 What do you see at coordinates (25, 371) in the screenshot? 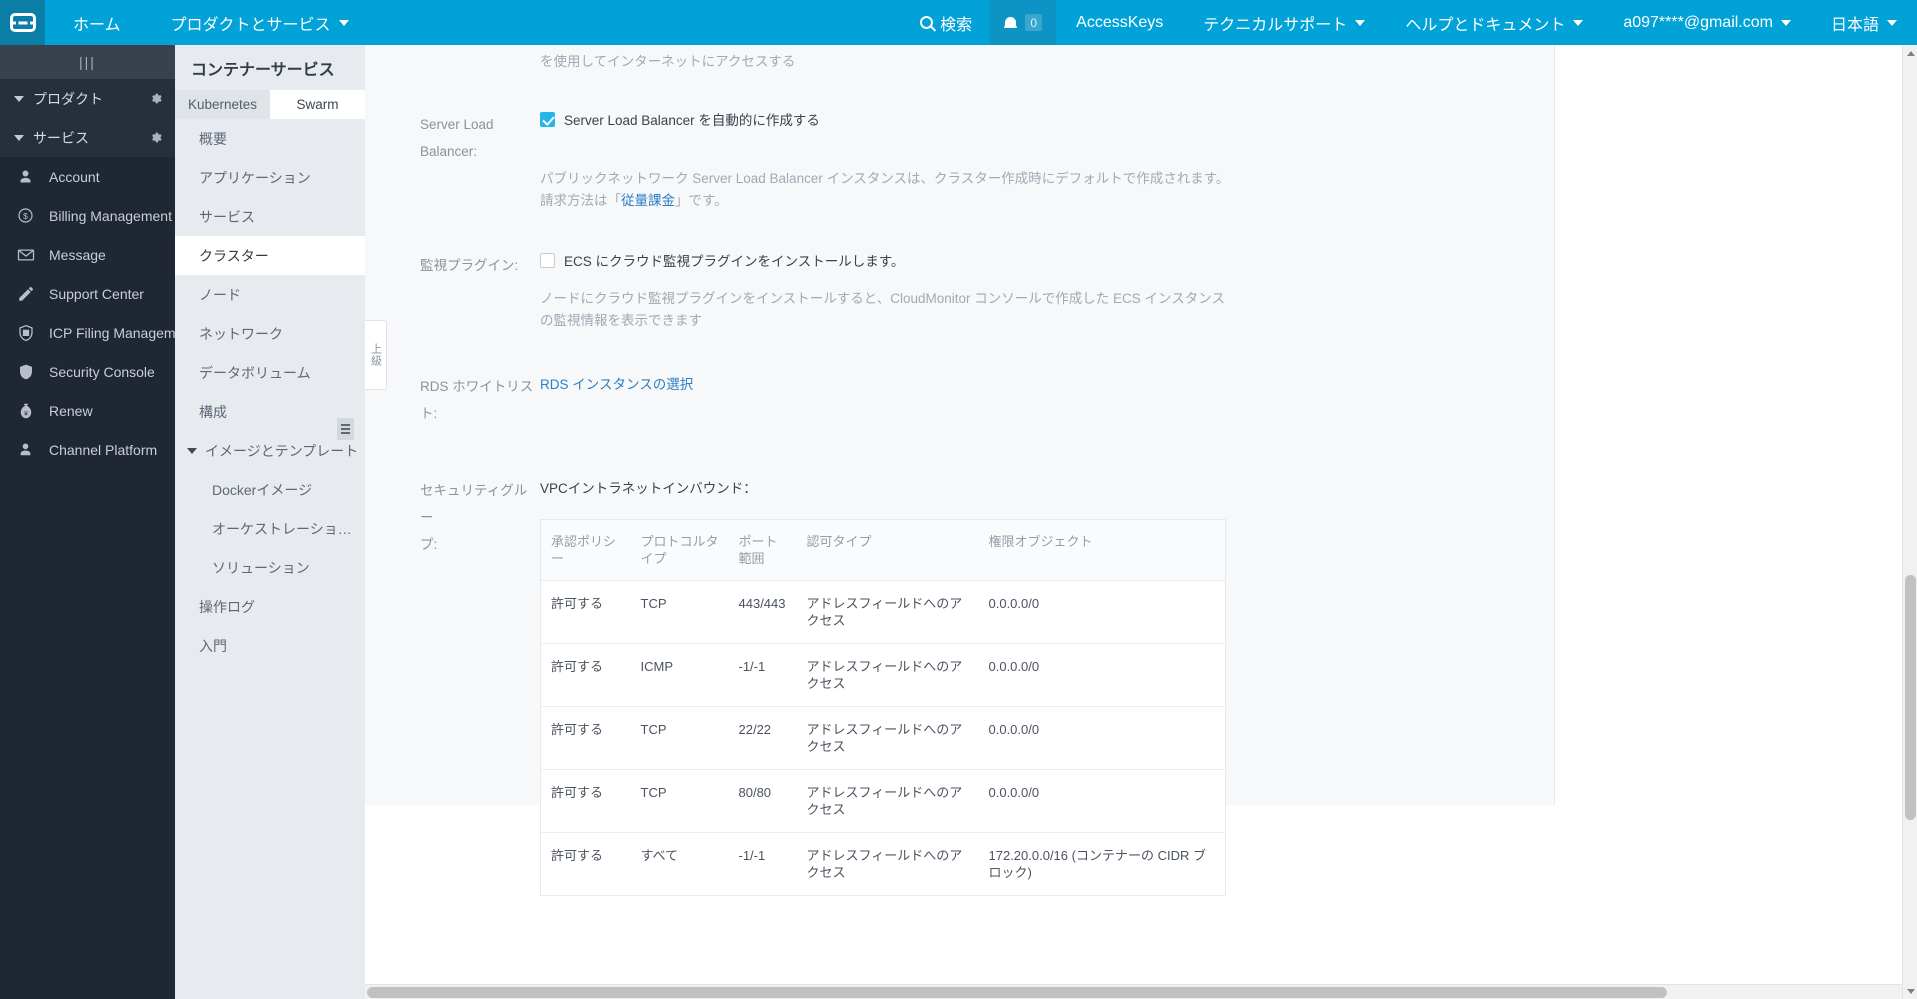
I see `shield-icon` at bounding box center [25, 371].